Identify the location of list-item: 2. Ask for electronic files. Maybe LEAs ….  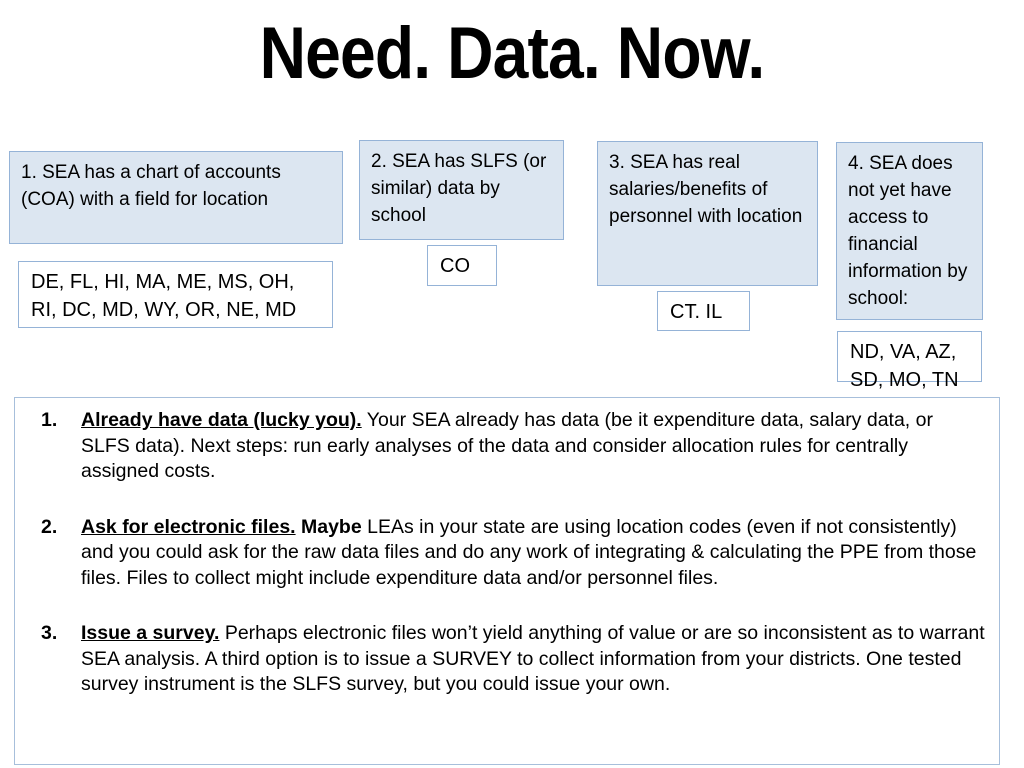
(507, 553).